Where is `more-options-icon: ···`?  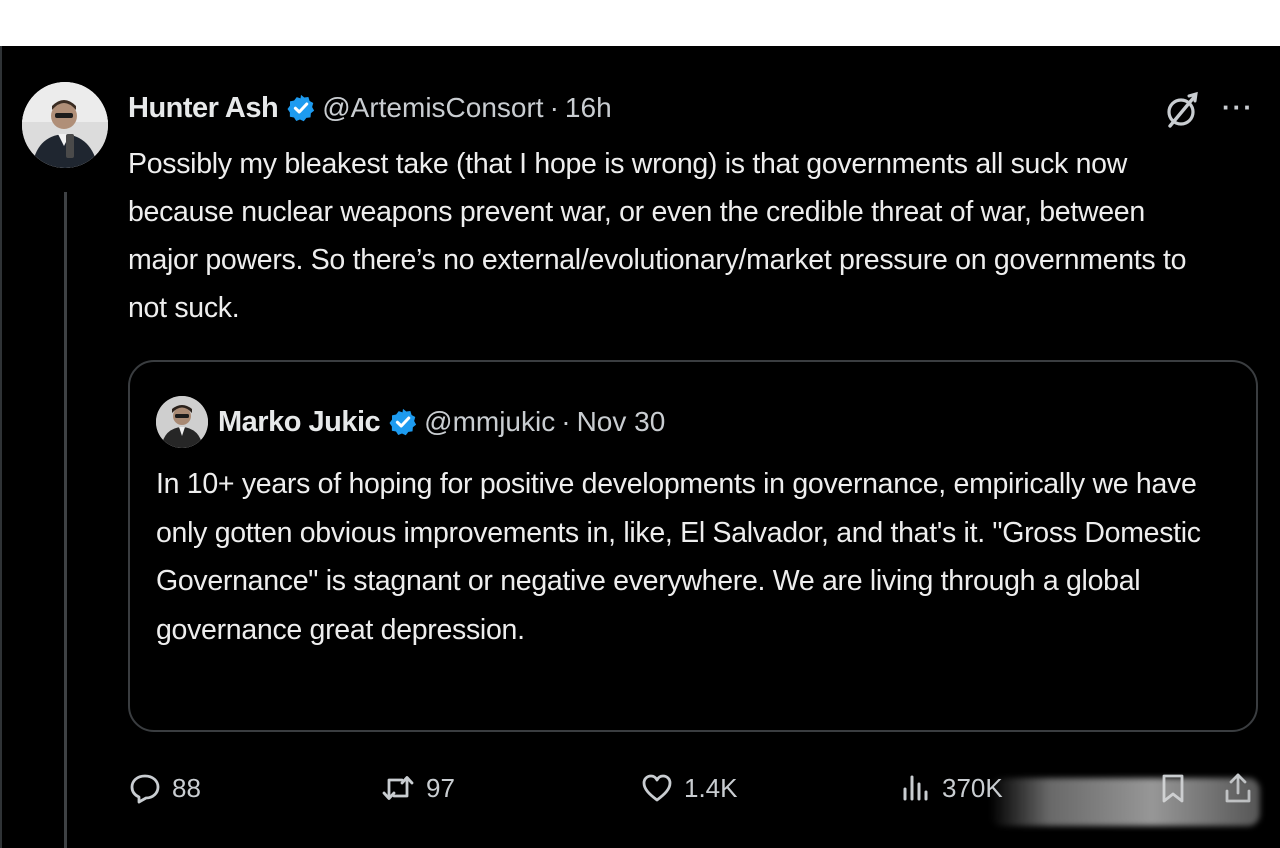 more-options-icon: ··· is located at coordinates (1240, 107).